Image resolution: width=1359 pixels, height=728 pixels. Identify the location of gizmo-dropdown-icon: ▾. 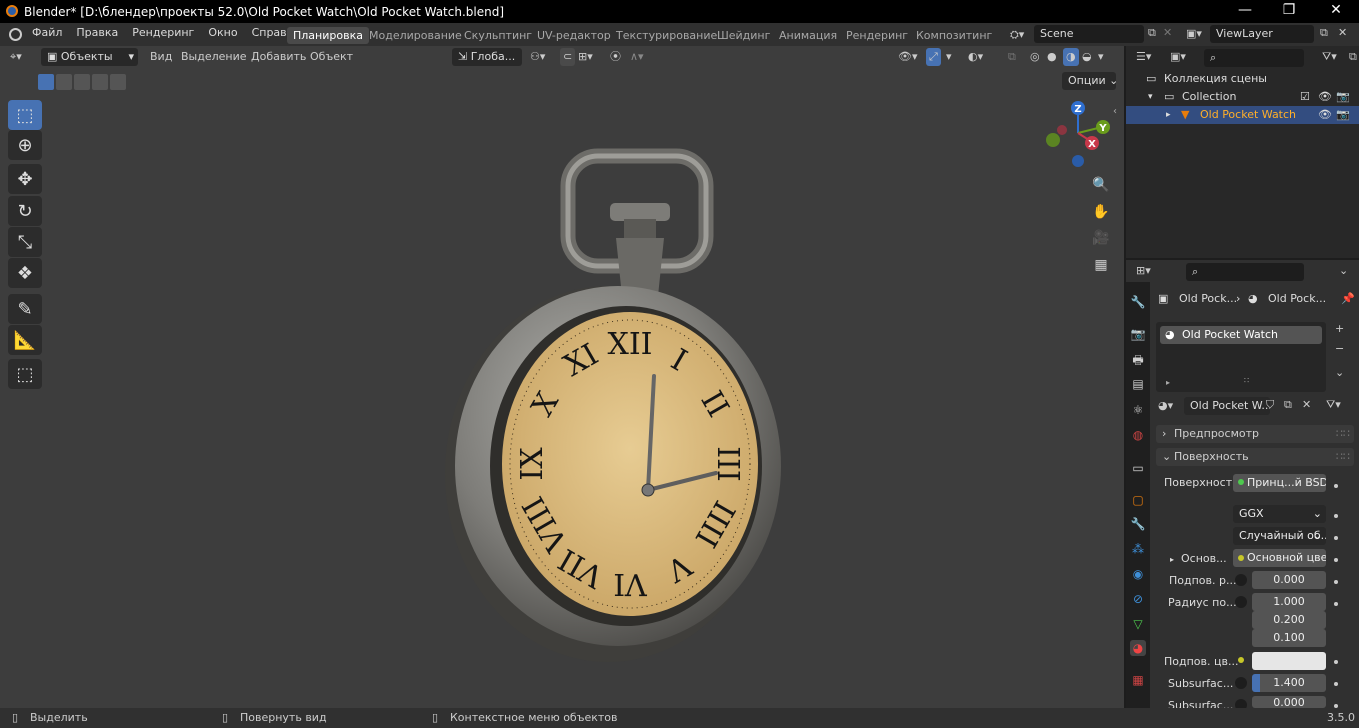
(949, 57).